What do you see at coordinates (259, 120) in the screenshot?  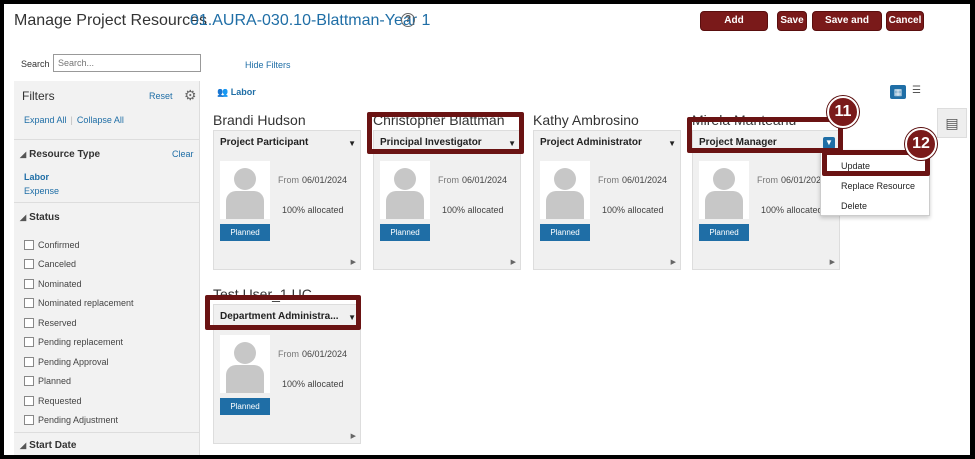 I see `resource-name: Brandi Hudson` at bounding box center [259, 120].